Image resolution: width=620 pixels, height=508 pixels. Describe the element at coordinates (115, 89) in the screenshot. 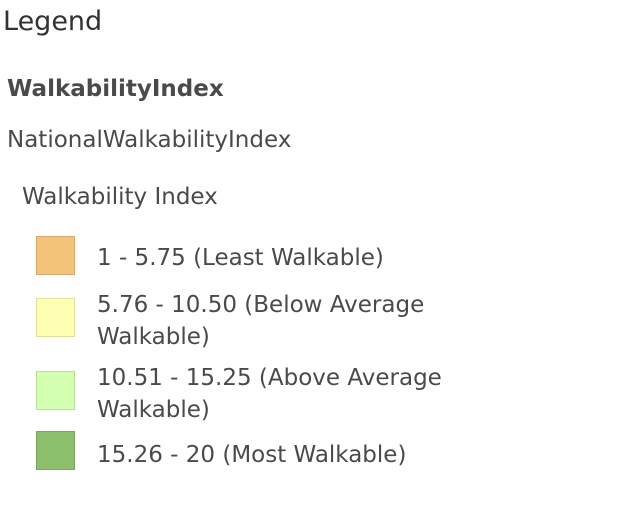

I see `layer-title: WalkabilityIndex` at that location.